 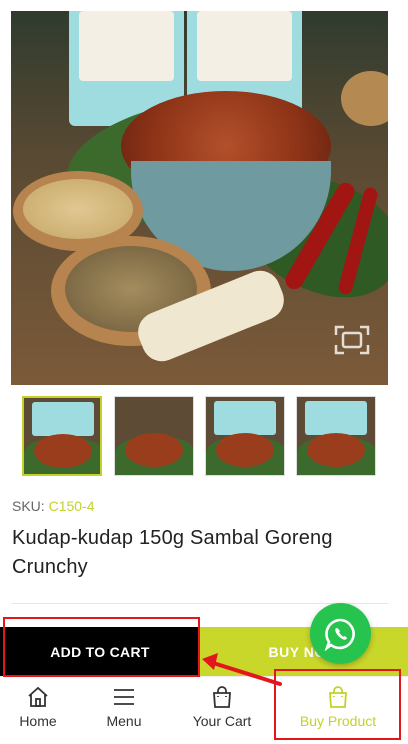 I want to click on nav-menu-label: Menu, so click(x=124, y=721).